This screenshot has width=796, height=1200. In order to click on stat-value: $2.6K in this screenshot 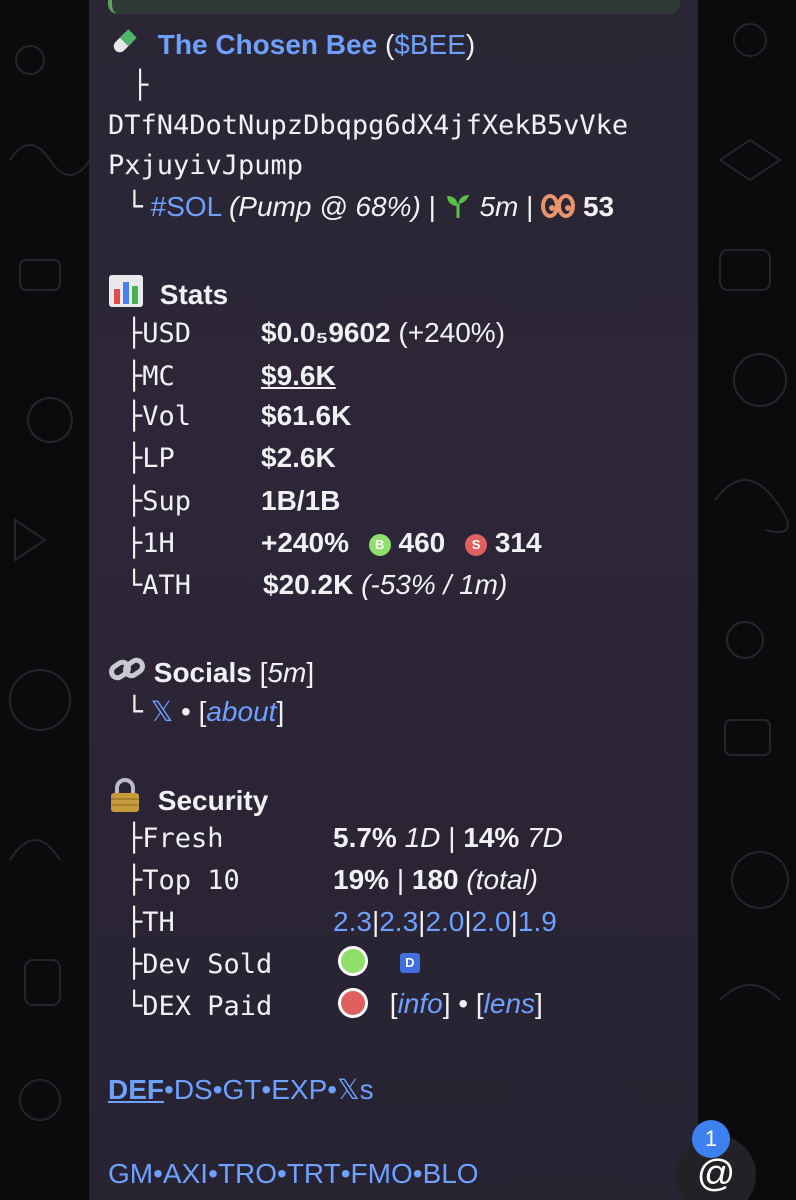, I will do `click(298, 457)`.